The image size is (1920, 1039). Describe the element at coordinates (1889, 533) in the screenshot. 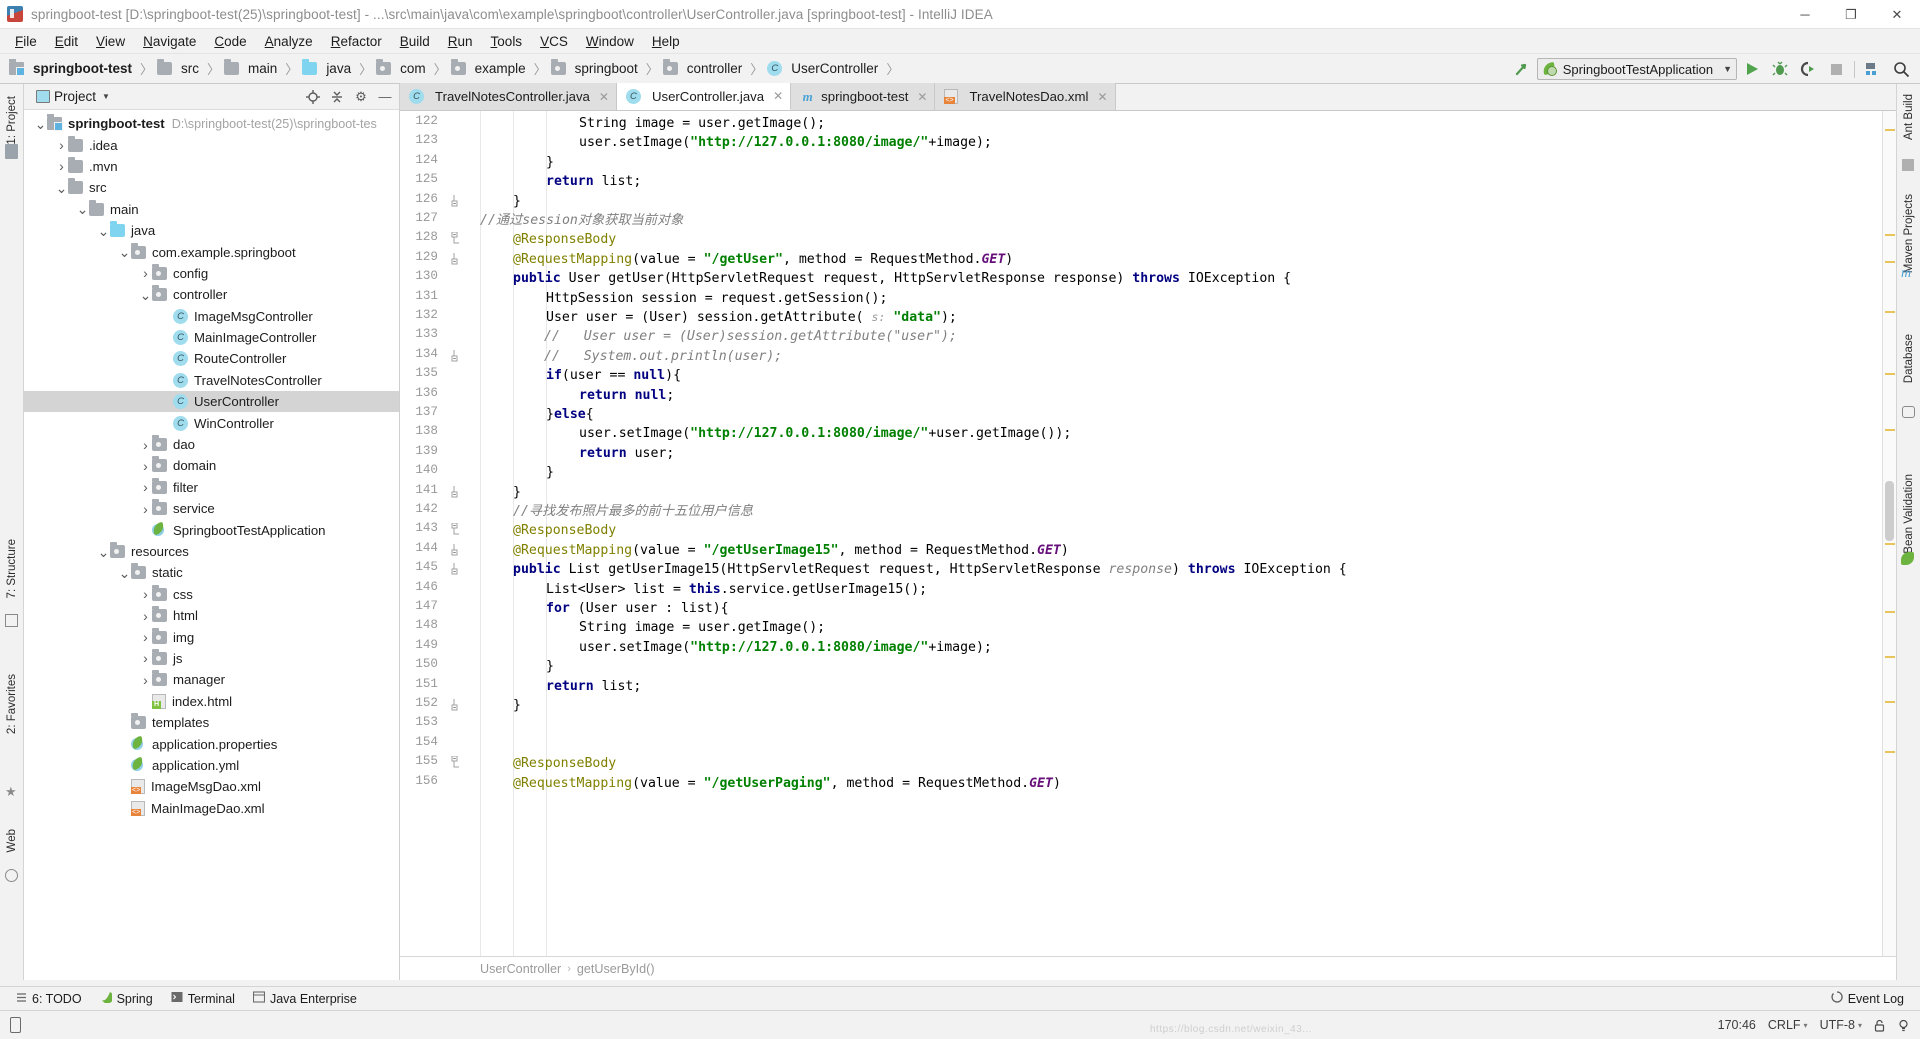

I see `marker-scrollbar` at that location.